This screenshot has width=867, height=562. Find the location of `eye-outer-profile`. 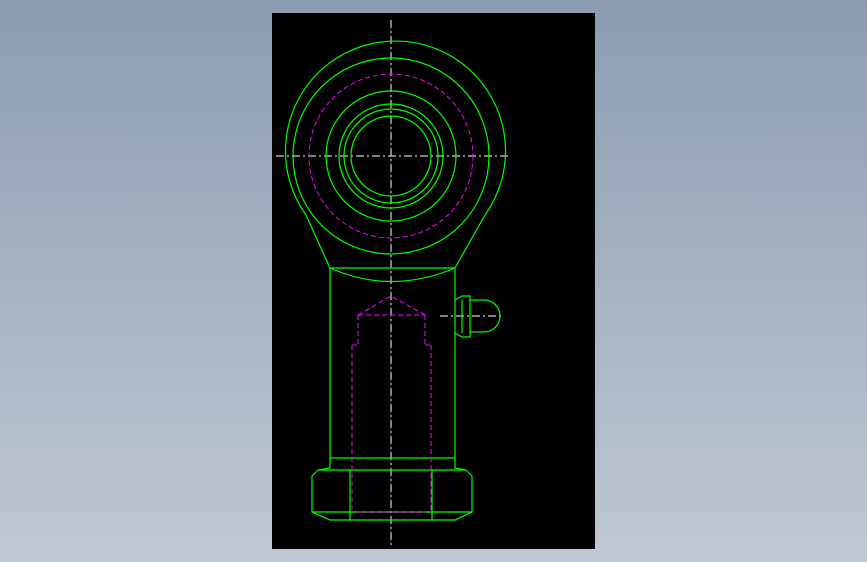

eye-outer-profile is located at coordinates (395, 128).